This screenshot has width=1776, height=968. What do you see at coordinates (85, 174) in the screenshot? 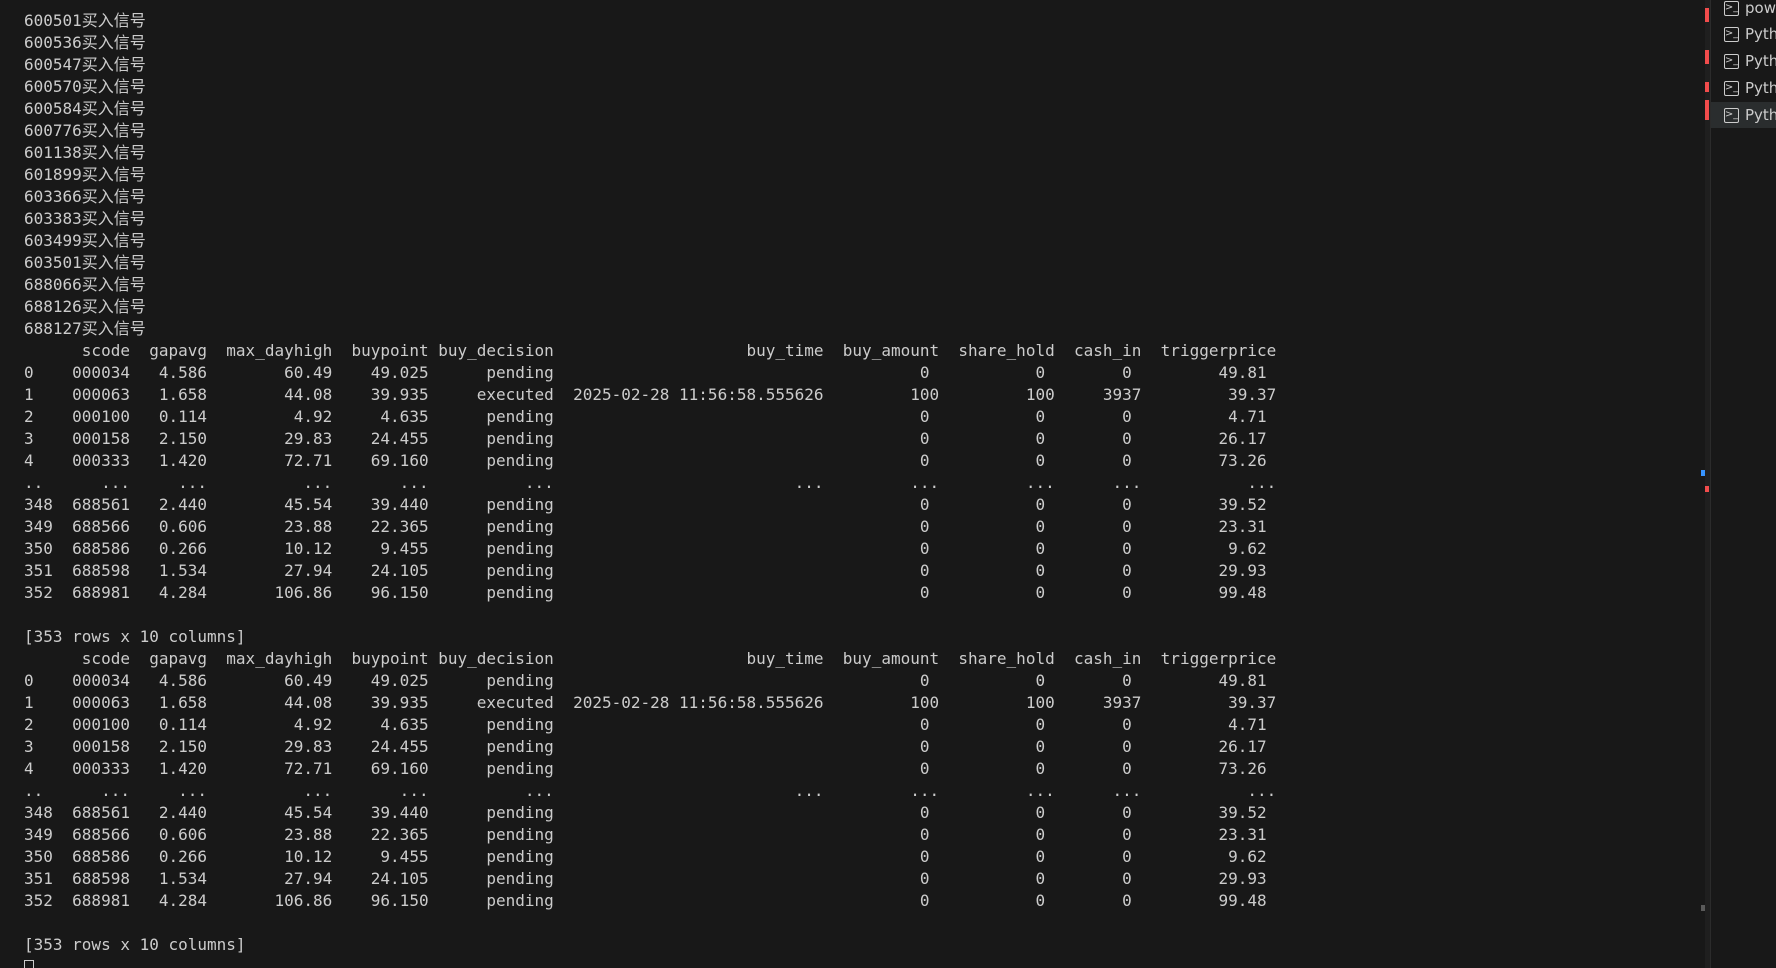
I see `terminal-line: 601899买入信号` at bounding box center [85, 174].